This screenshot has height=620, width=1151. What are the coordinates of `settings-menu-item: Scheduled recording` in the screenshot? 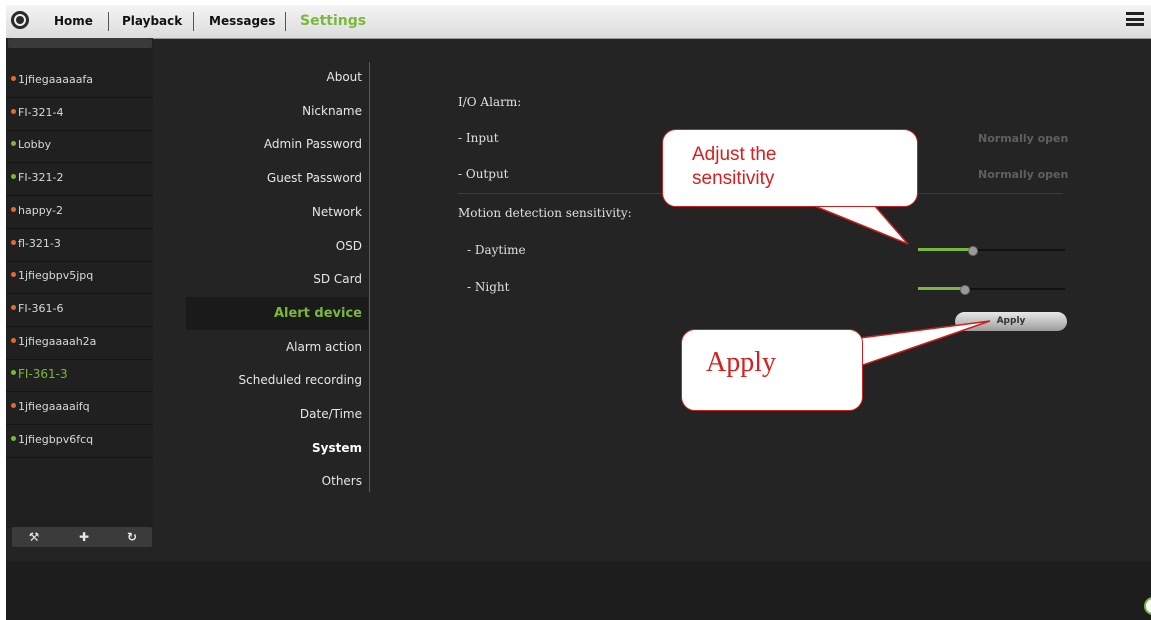 It's located at (274, 380).